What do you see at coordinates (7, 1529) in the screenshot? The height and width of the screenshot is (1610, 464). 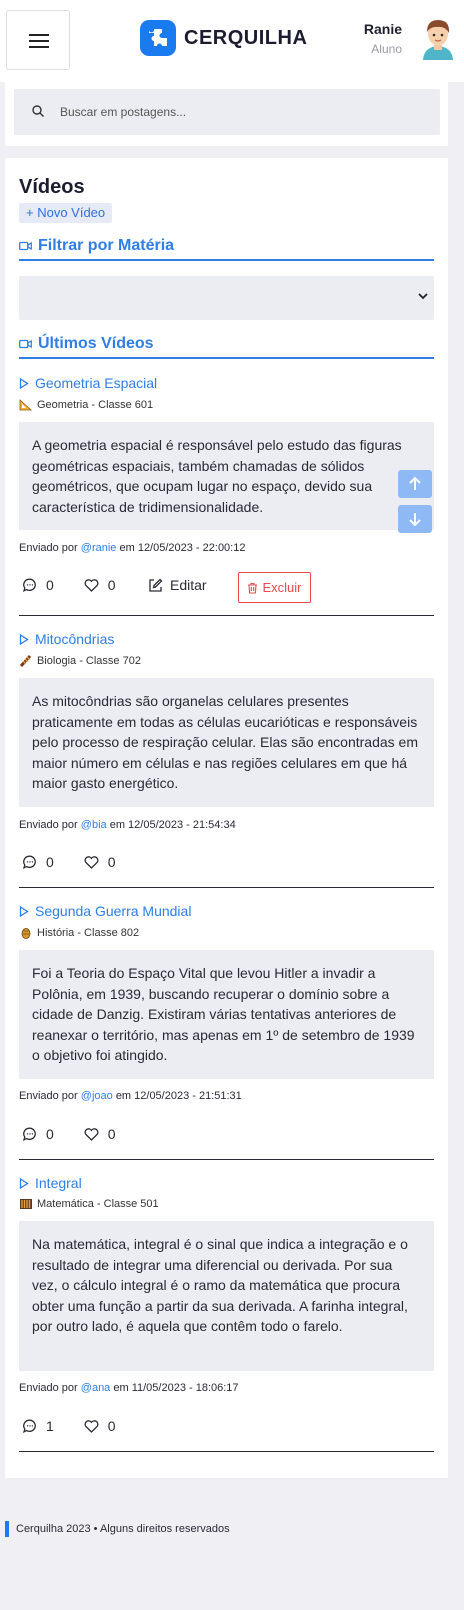 I see `footer-accent-bar` at bounding box center [7, 1529].